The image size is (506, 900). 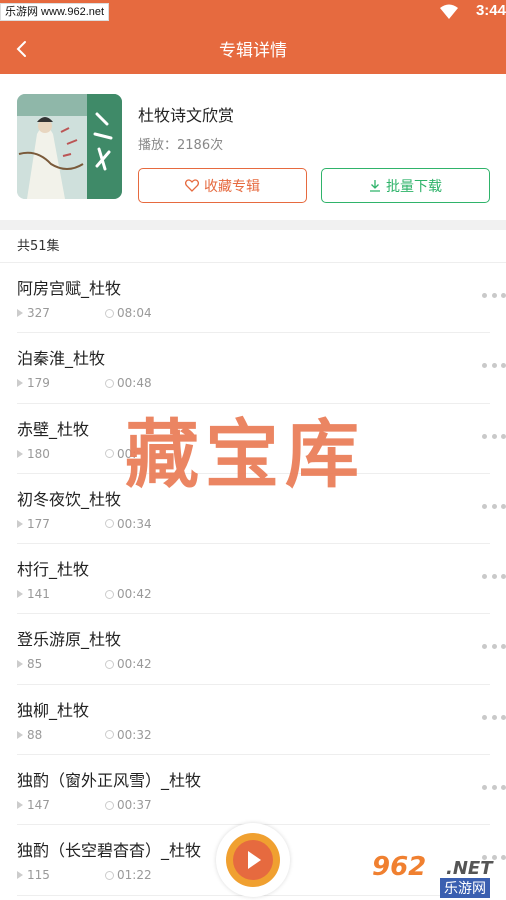 I want to click on episode-count: 共51集, so click(x=38, y=246).